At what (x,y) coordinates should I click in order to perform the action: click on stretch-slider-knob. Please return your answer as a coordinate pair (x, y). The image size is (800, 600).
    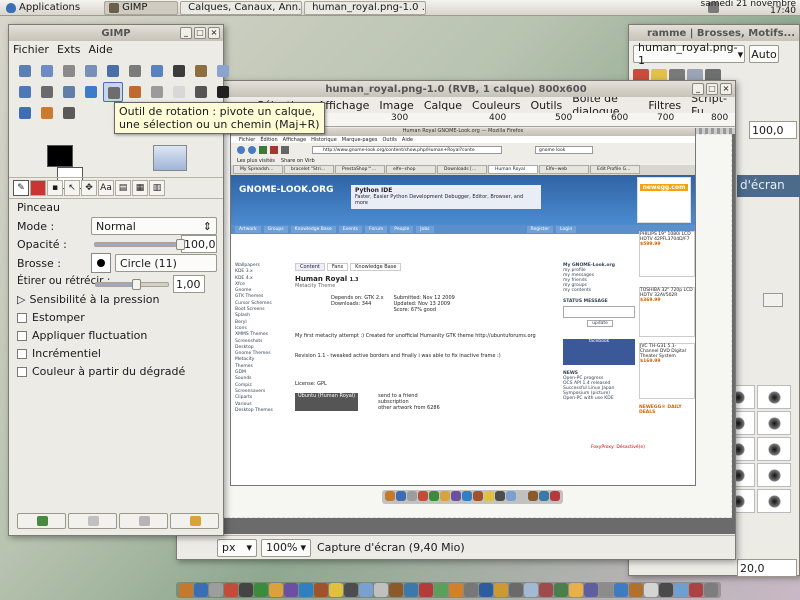
    Looking at the image, I should click on (136, 284).